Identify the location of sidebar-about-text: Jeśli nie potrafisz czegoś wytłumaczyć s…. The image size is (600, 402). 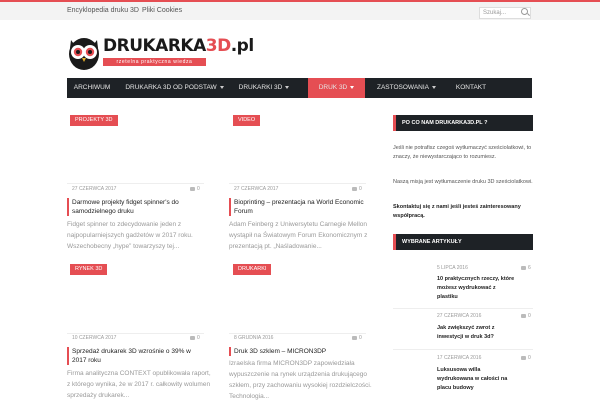
(462, 152).